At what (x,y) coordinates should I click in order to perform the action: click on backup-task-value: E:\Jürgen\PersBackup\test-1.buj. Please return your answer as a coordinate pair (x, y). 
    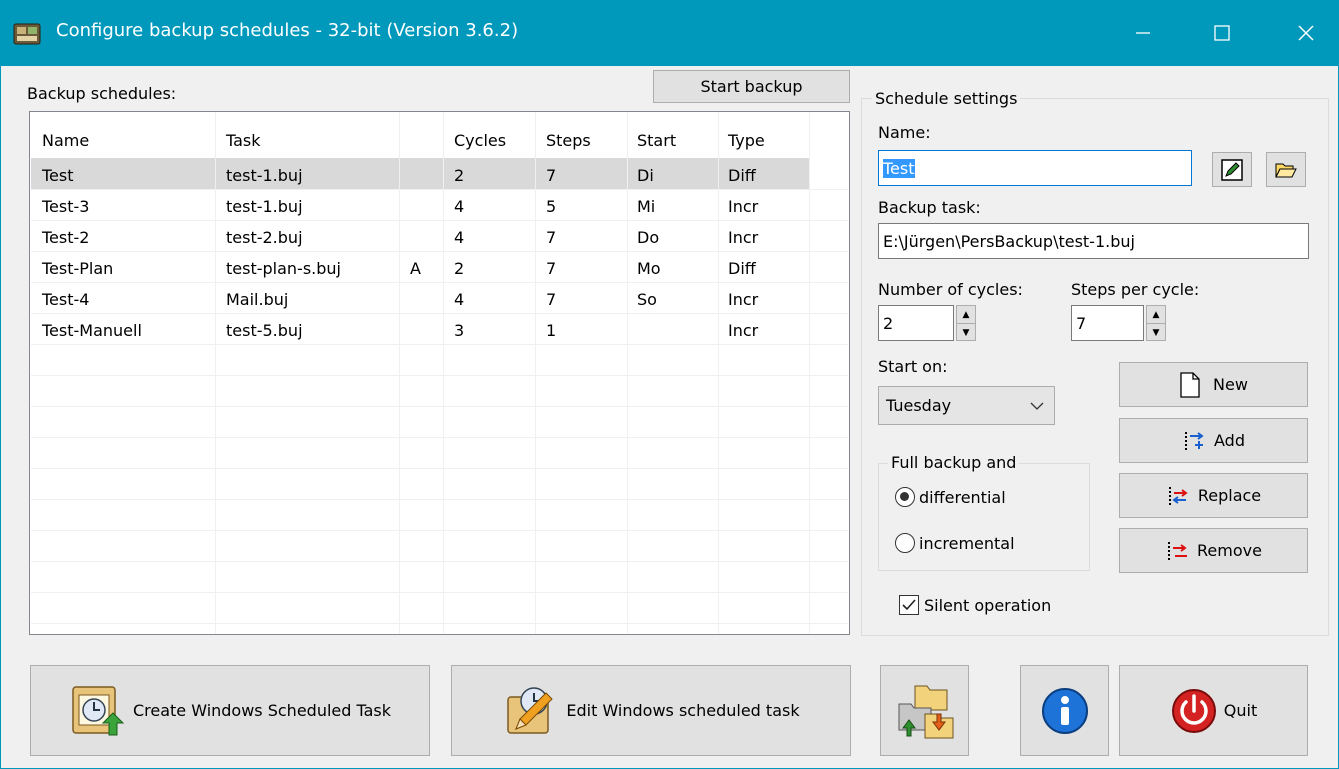
    Looking at the image, I should click on (1009, 241).